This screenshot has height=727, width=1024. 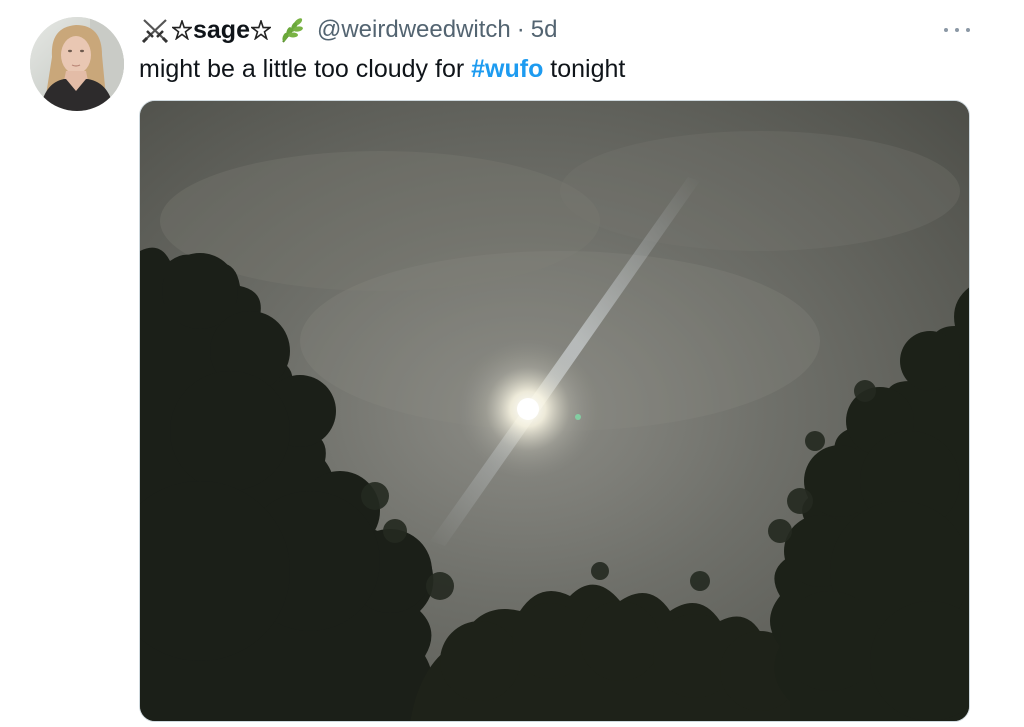 I want to click on more-options-icon, so click(x=957, y=30).